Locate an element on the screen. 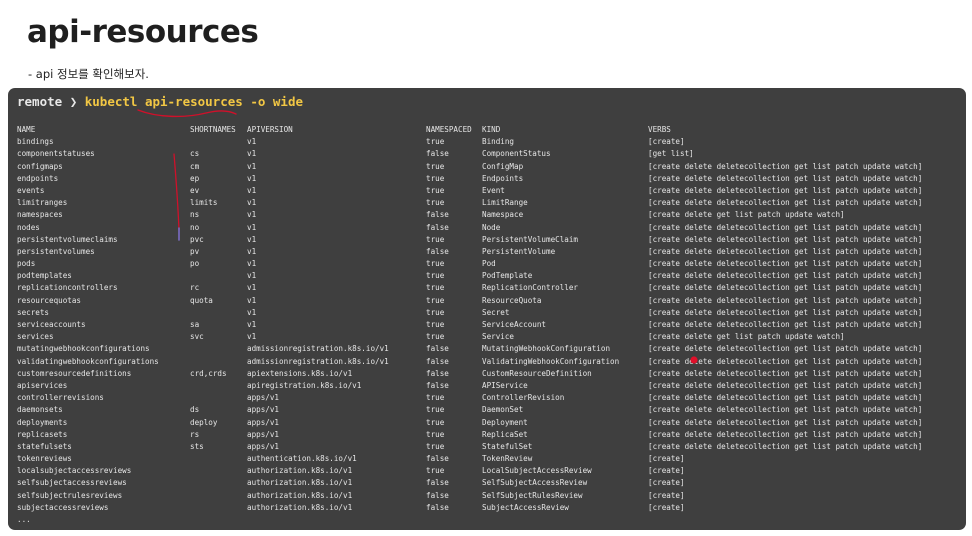  cell-apiversion: apiregistration.k8s.io/v1 is located at coordinates (304, 385).